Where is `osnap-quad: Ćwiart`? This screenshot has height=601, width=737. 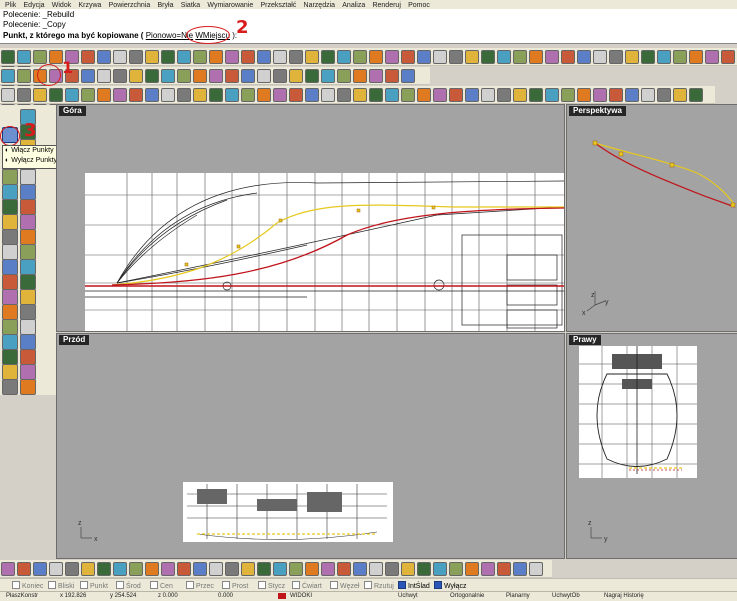 osnap-quad: Ćwiart is located at coordinates (307, 586).